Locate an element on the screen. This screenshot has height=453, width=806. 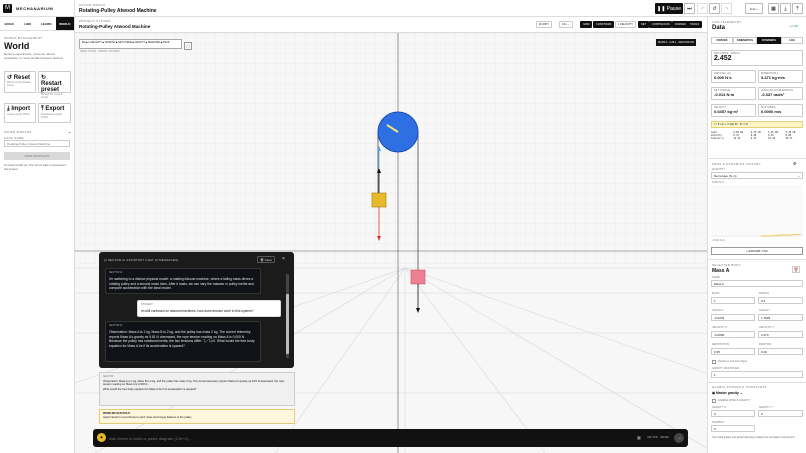
trash-icon: 🗑 is located at coordinates (796, 269).